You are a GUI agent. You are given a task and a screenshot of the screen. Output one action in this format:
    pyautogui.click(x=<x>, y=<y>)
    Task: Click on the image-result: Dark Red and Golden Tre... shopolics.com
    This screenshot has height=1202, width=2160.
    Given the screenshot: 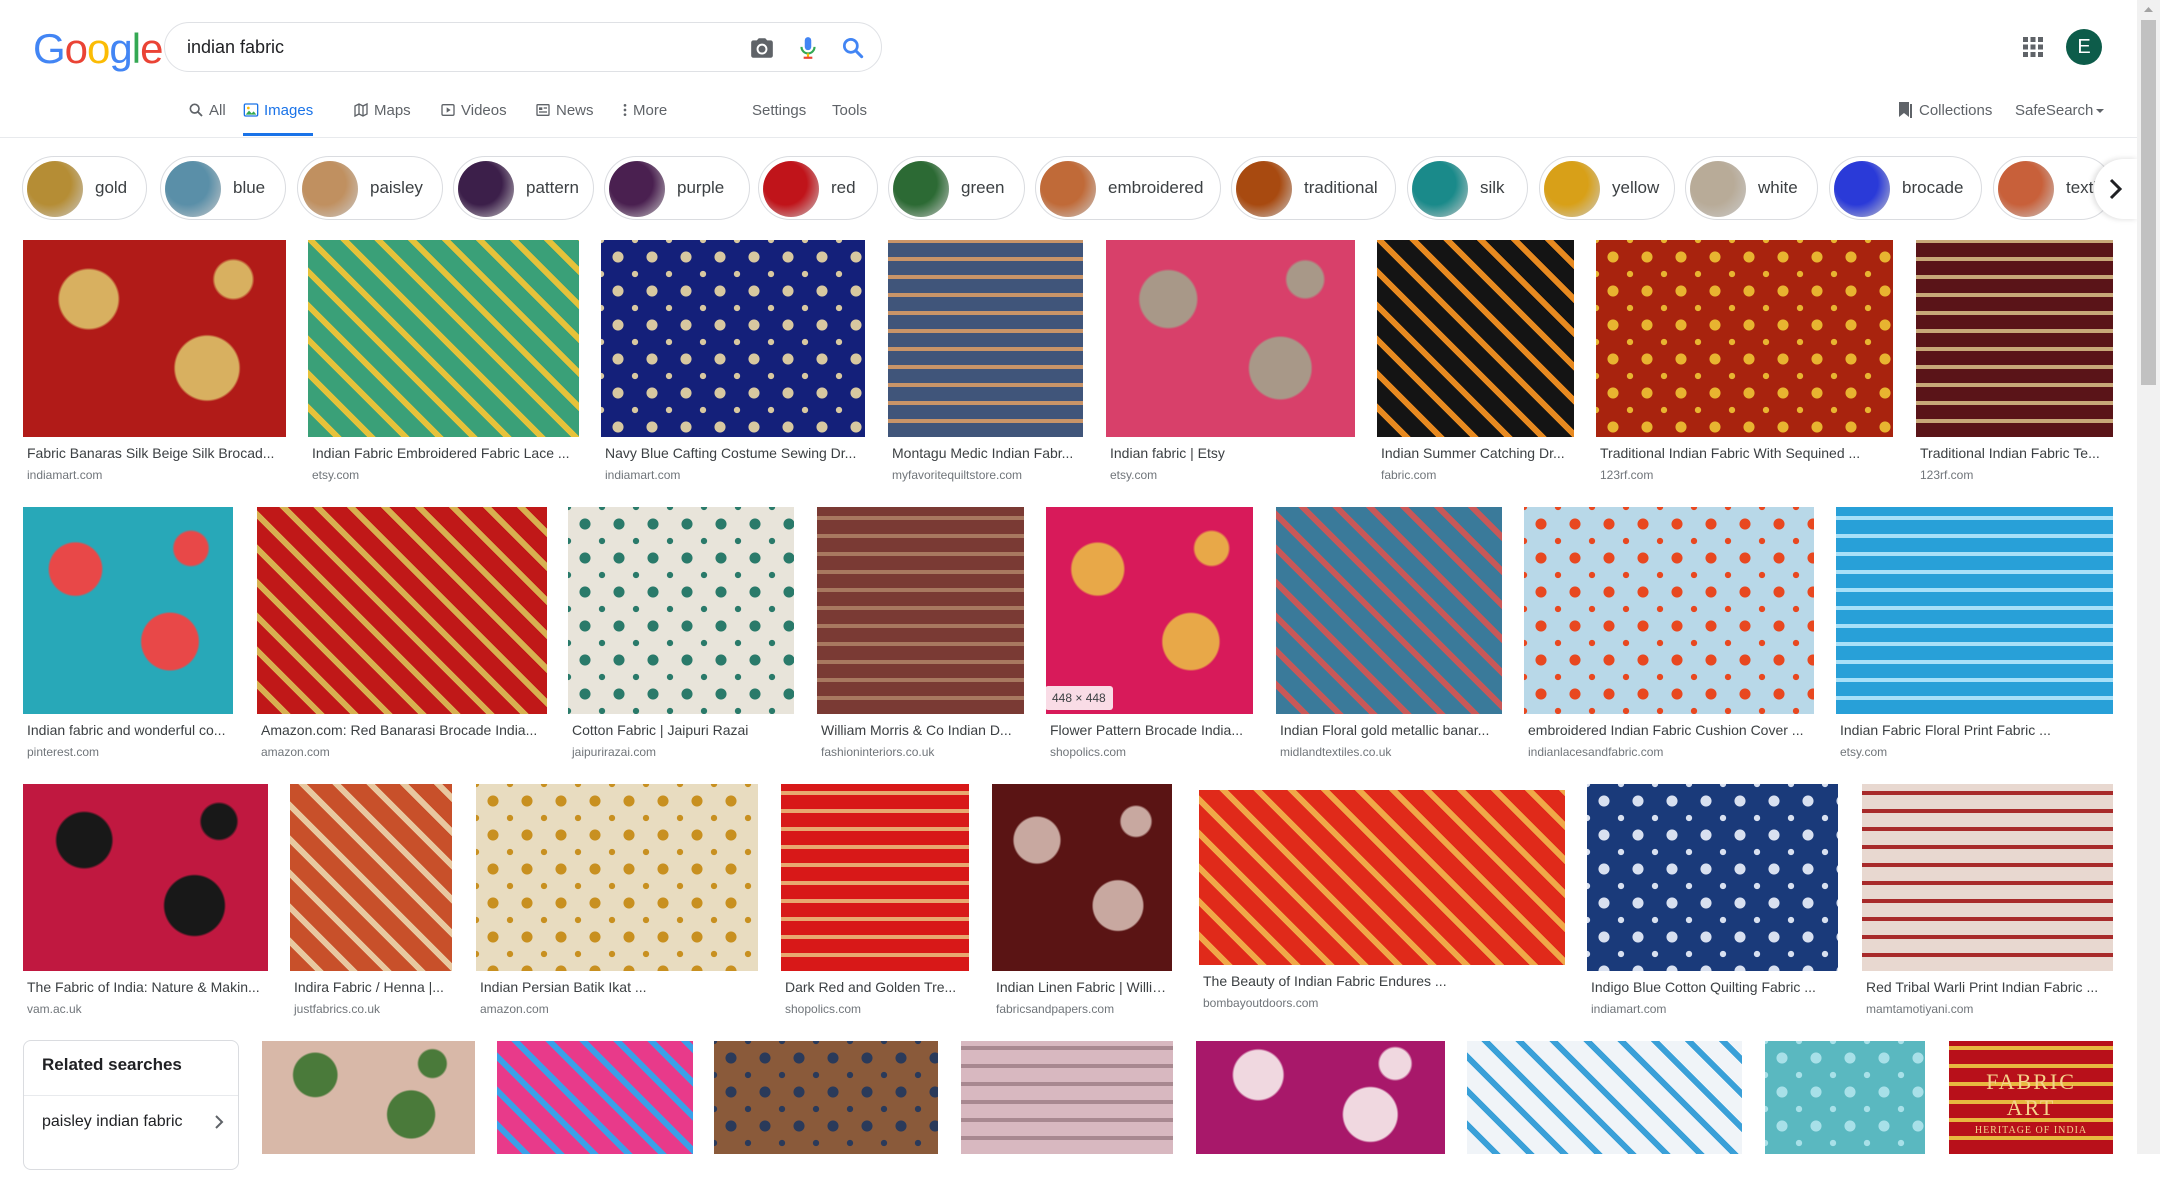 What is the action you would take?
    pyautogui.click(x=875, y=901)
    